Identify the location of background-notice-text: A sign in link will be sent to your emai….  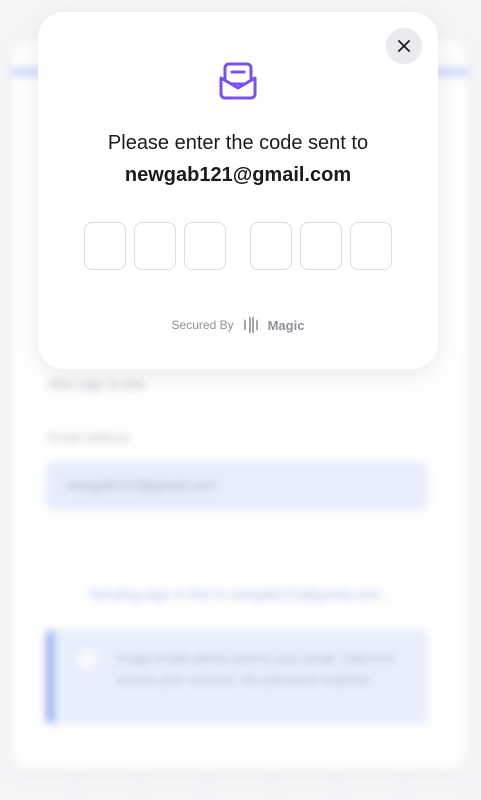
(255, 669).